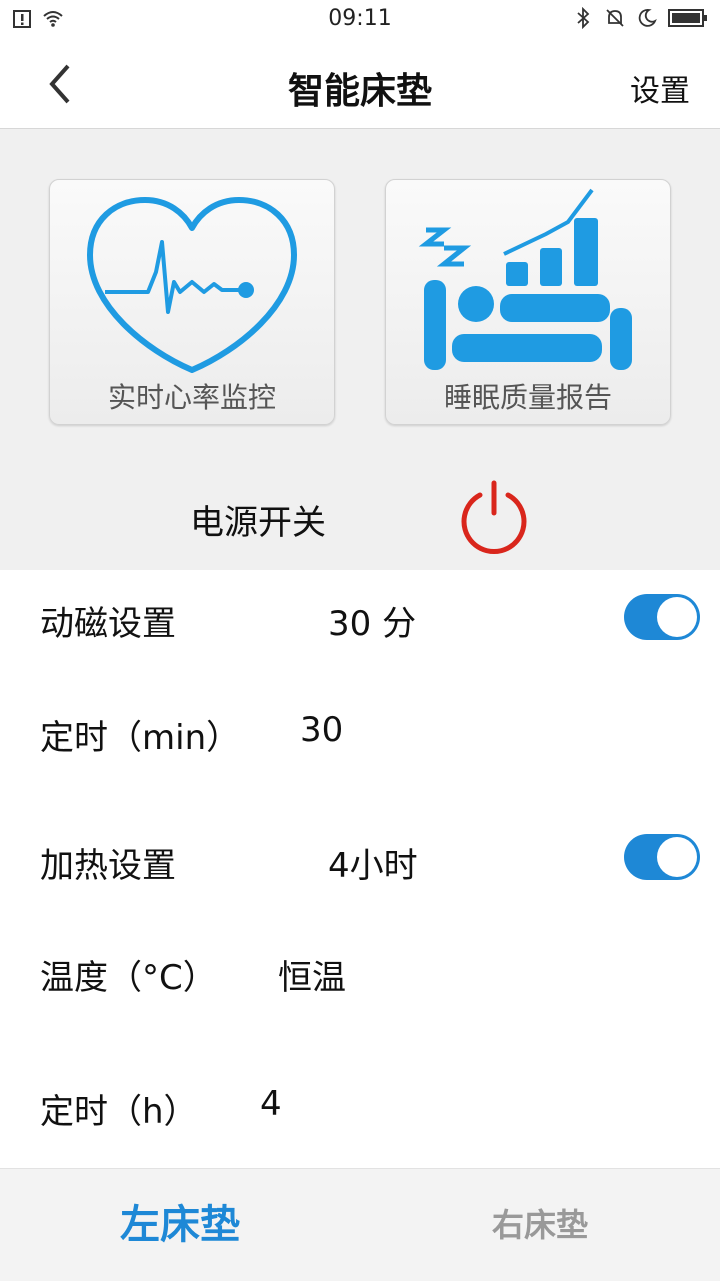 Image resolution: width=720 pixels, height=1281 pixels. Describe the element at coordinates (128, 978) in the screenshot. I see `temperature-label: 温度（°C）` at that location.